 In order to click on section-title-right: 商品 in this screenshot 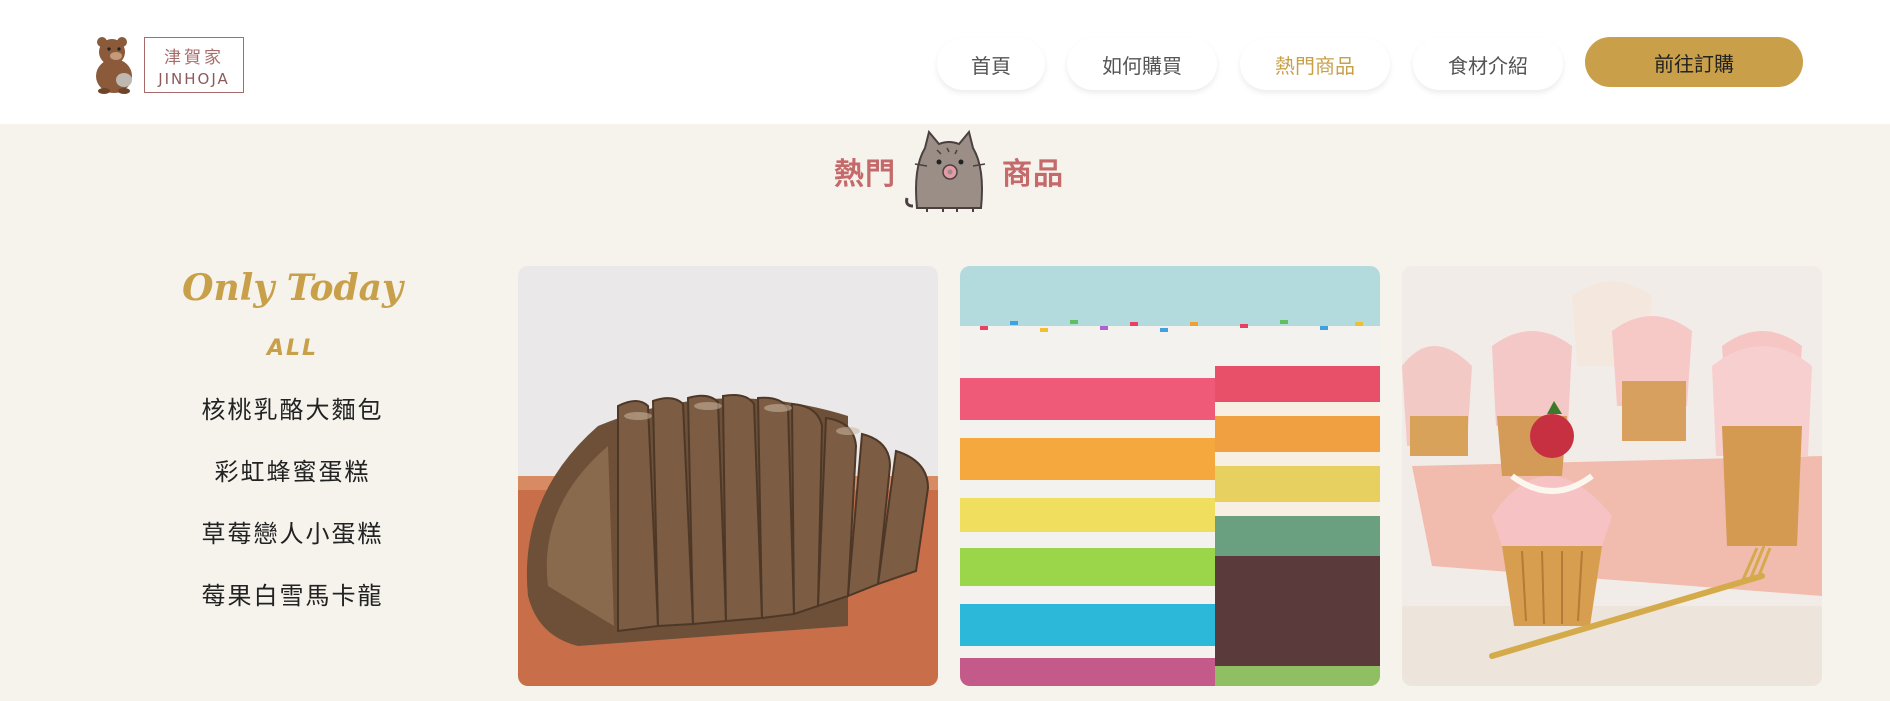, I will do `click(1033, 174)`.